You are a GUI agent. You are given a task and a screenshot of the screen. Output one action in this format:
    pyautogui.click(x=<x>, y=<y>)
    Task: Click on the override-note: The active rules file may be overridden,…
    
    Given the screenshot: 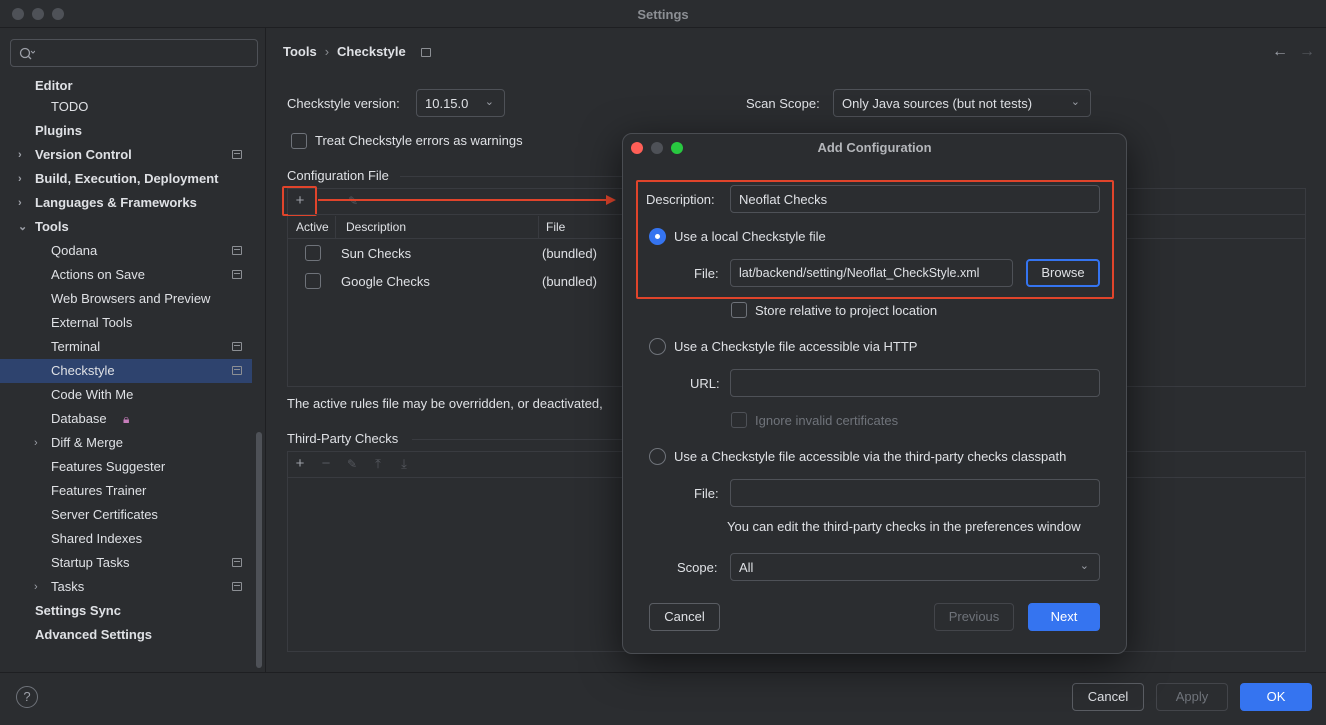 What is the action you would take?
    pyautogui.click(x=445, y=403)
    